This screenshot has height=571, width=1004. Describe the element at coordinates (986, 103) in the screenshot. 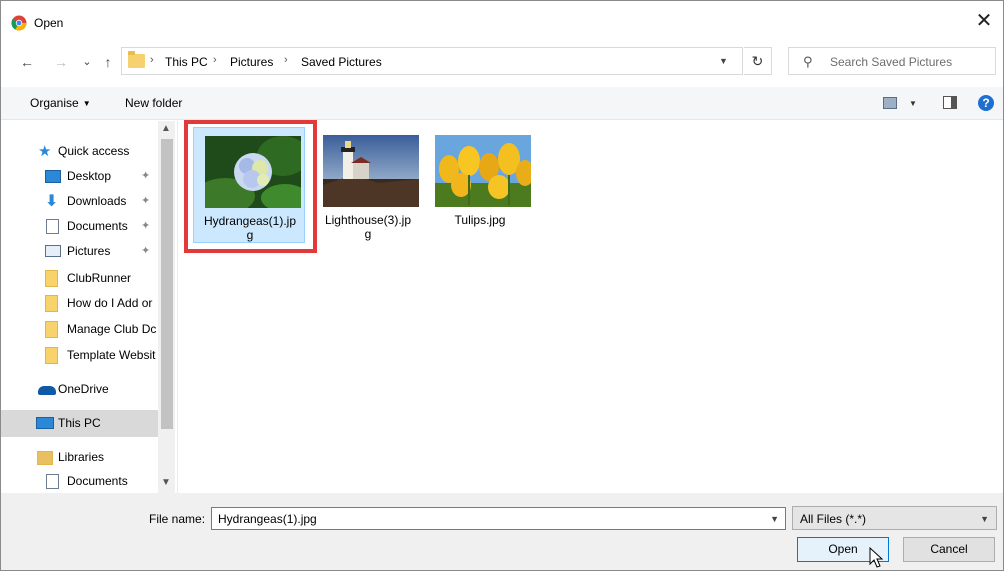

I see `help-icon: ?` at that location.